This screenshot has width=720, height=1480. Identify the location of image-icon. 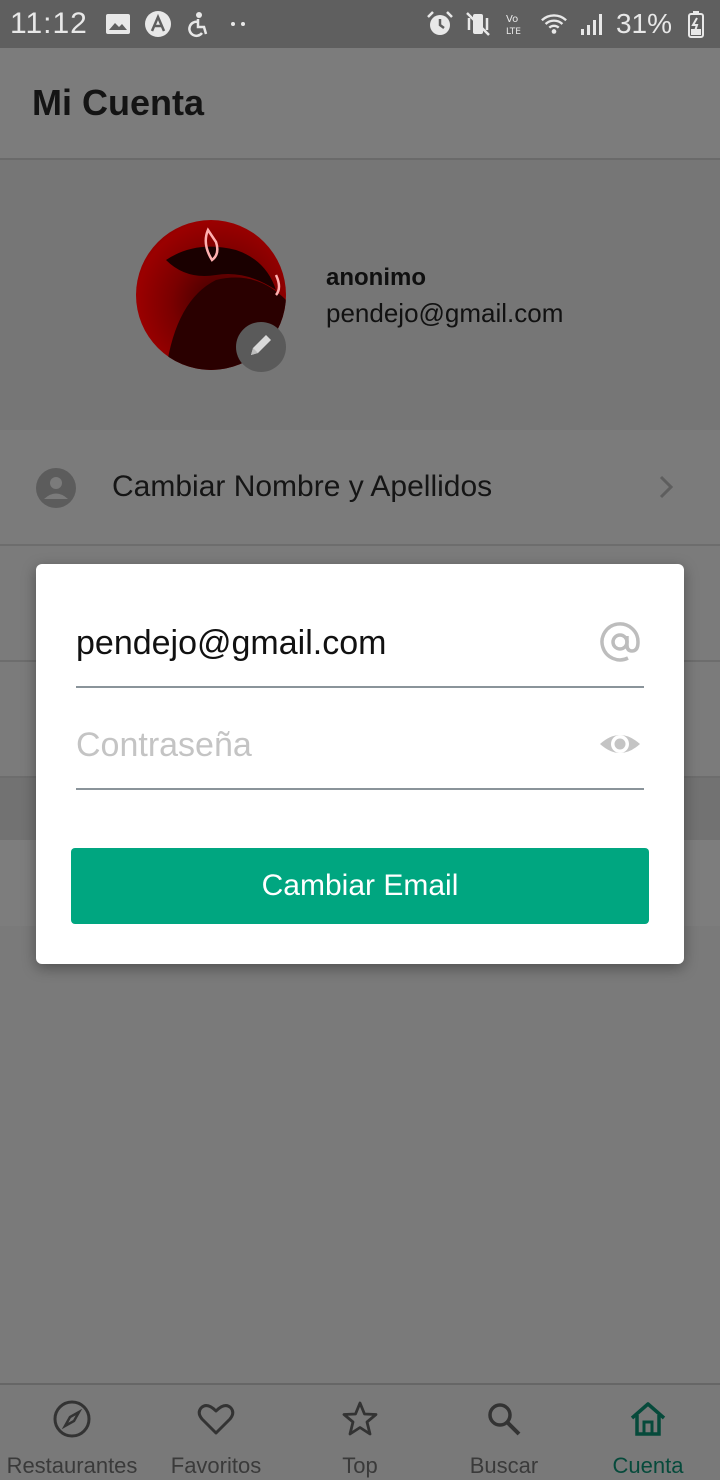
(118, 24).